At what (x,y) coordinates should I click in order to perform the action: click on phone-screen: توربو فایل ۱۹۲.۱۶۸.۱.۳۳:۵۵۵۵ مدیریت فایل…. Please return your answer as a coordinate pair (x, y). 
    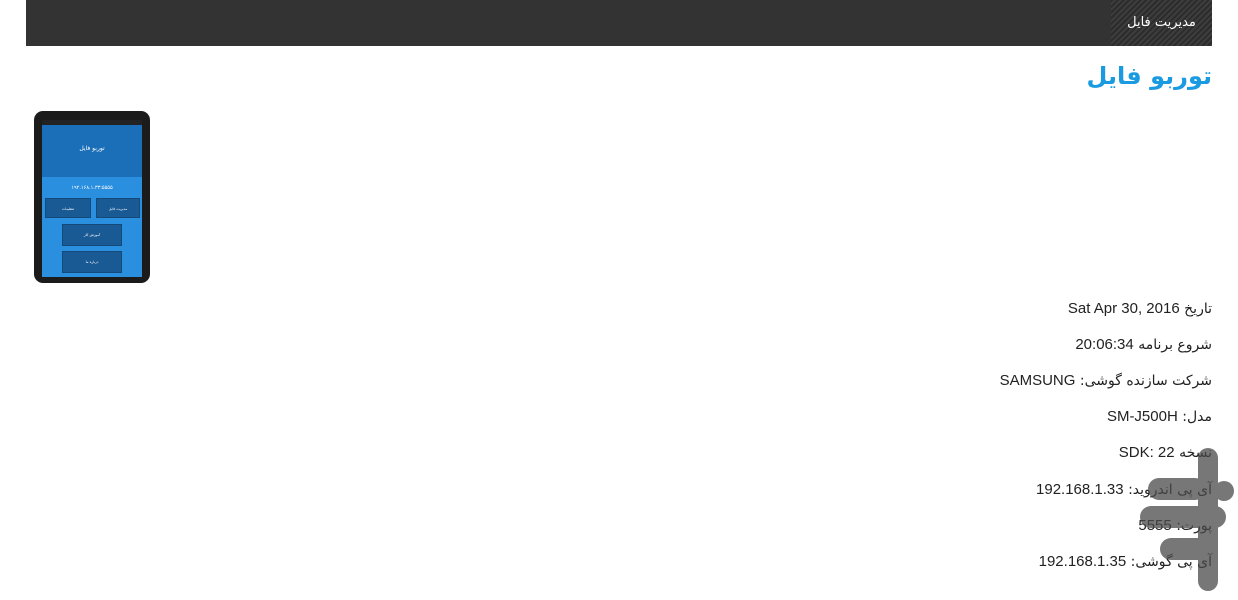
    Looking at the image, I should click on (92, 198).